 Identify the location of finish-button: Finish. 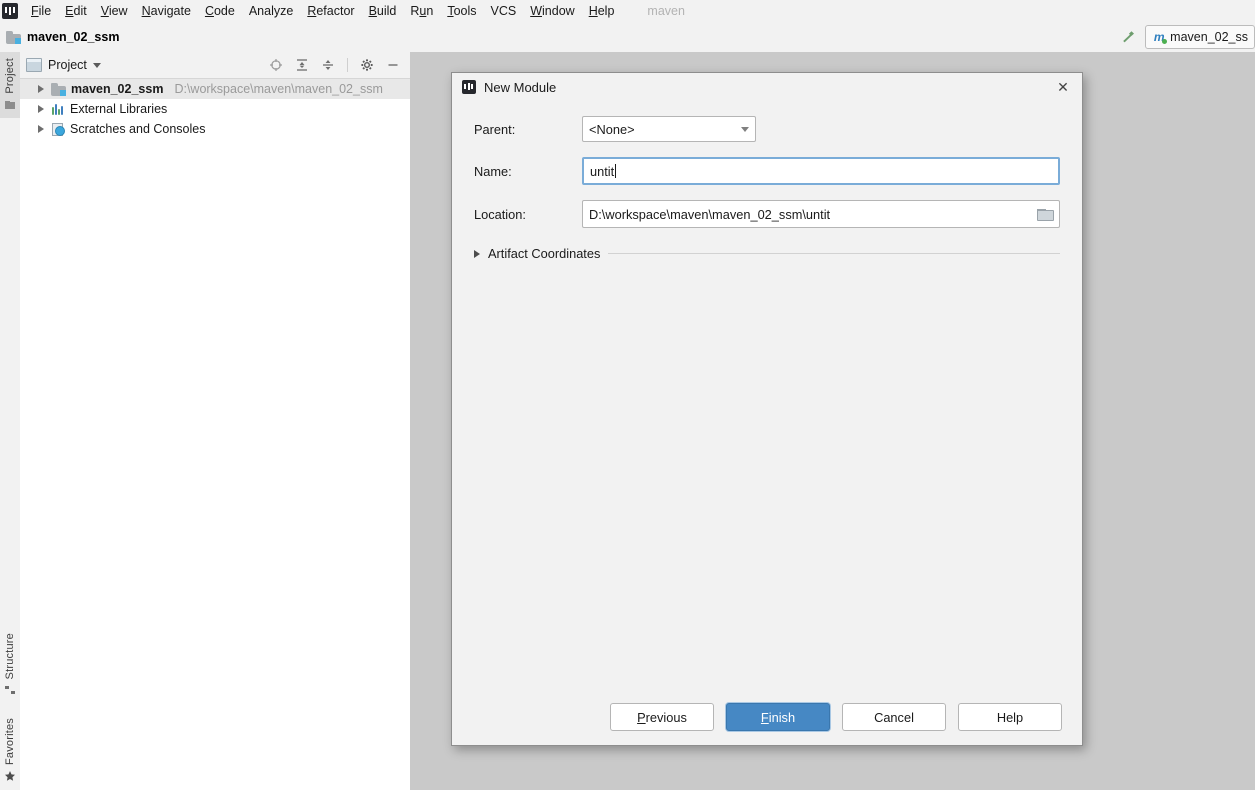
(778, 717).